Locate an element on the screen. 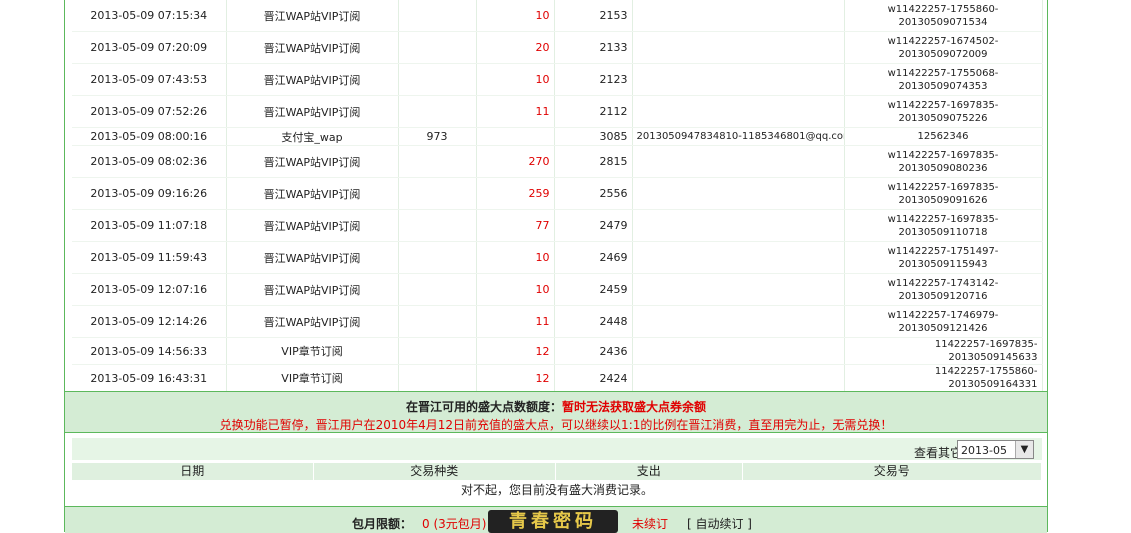  cell-e: w11422257-1697835- 20130509075226 is located at coordinates (943, 111).